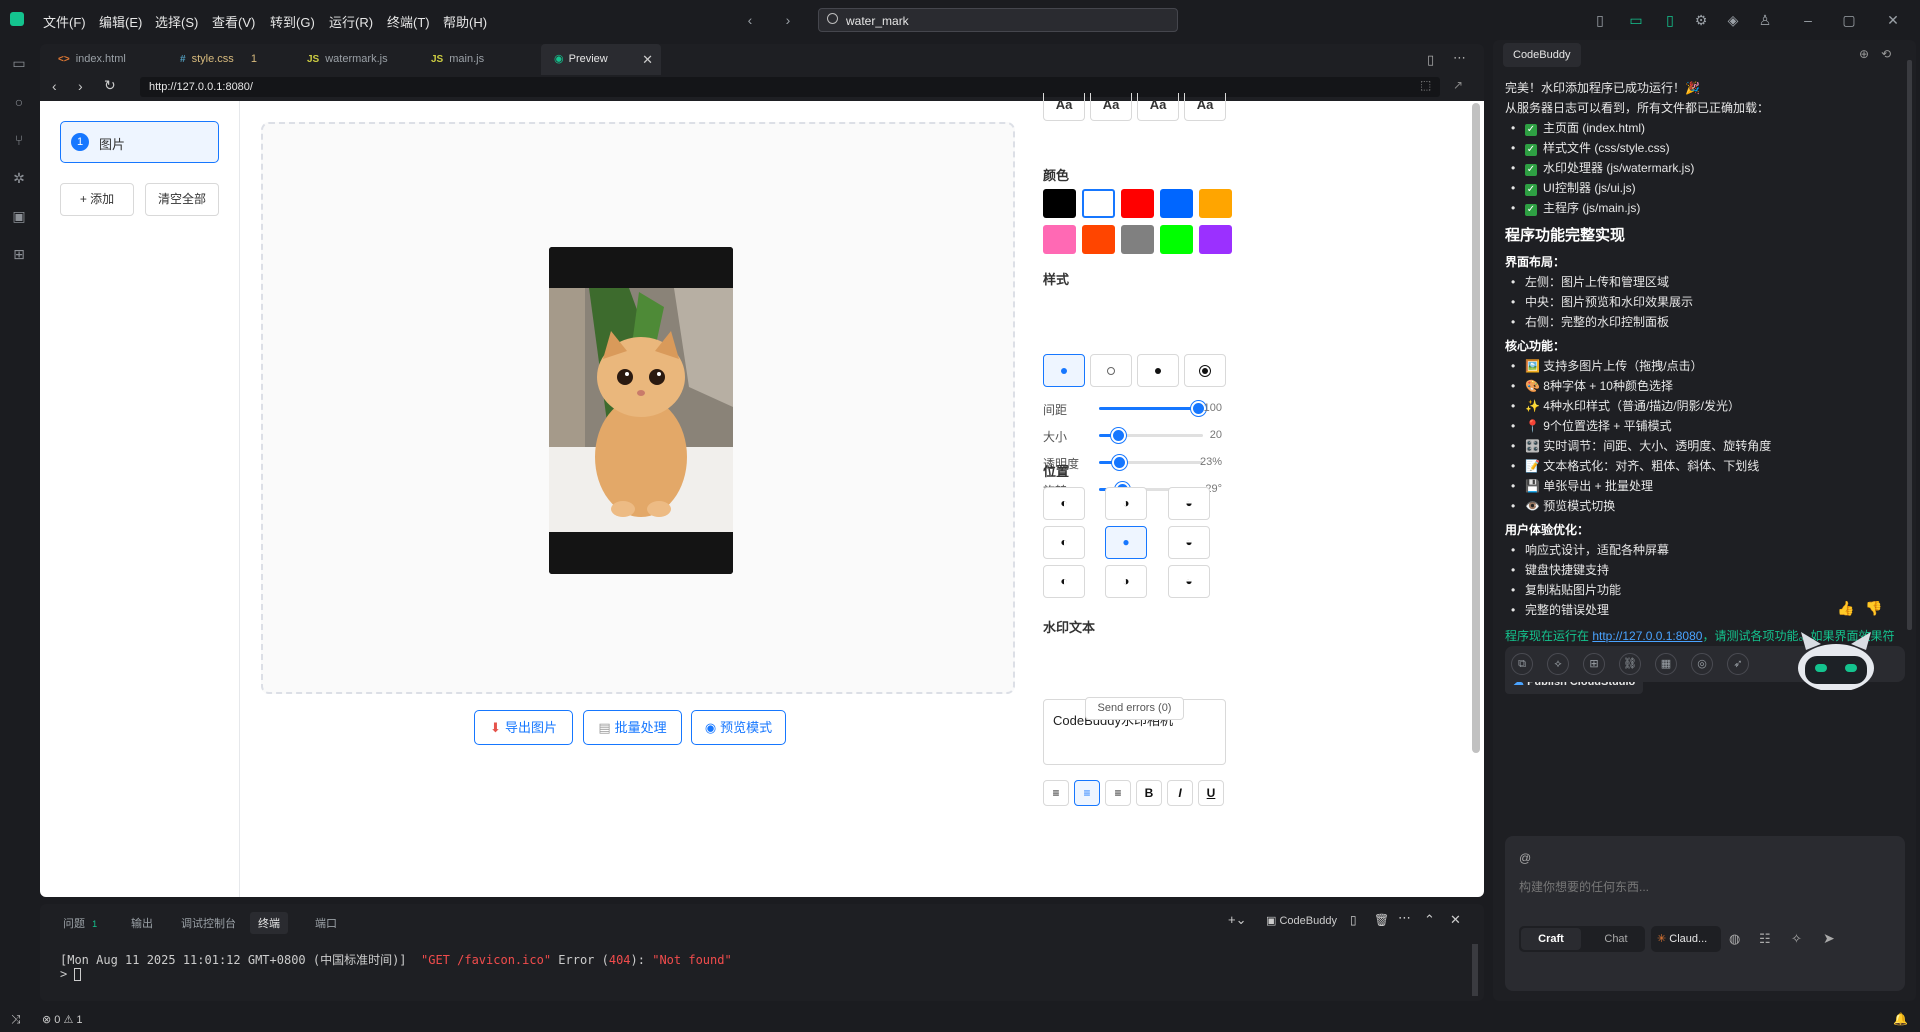  Describe the element at coordinates (1064, 542) in the screenshot. I see `position-middle-left: ◐` at that location.